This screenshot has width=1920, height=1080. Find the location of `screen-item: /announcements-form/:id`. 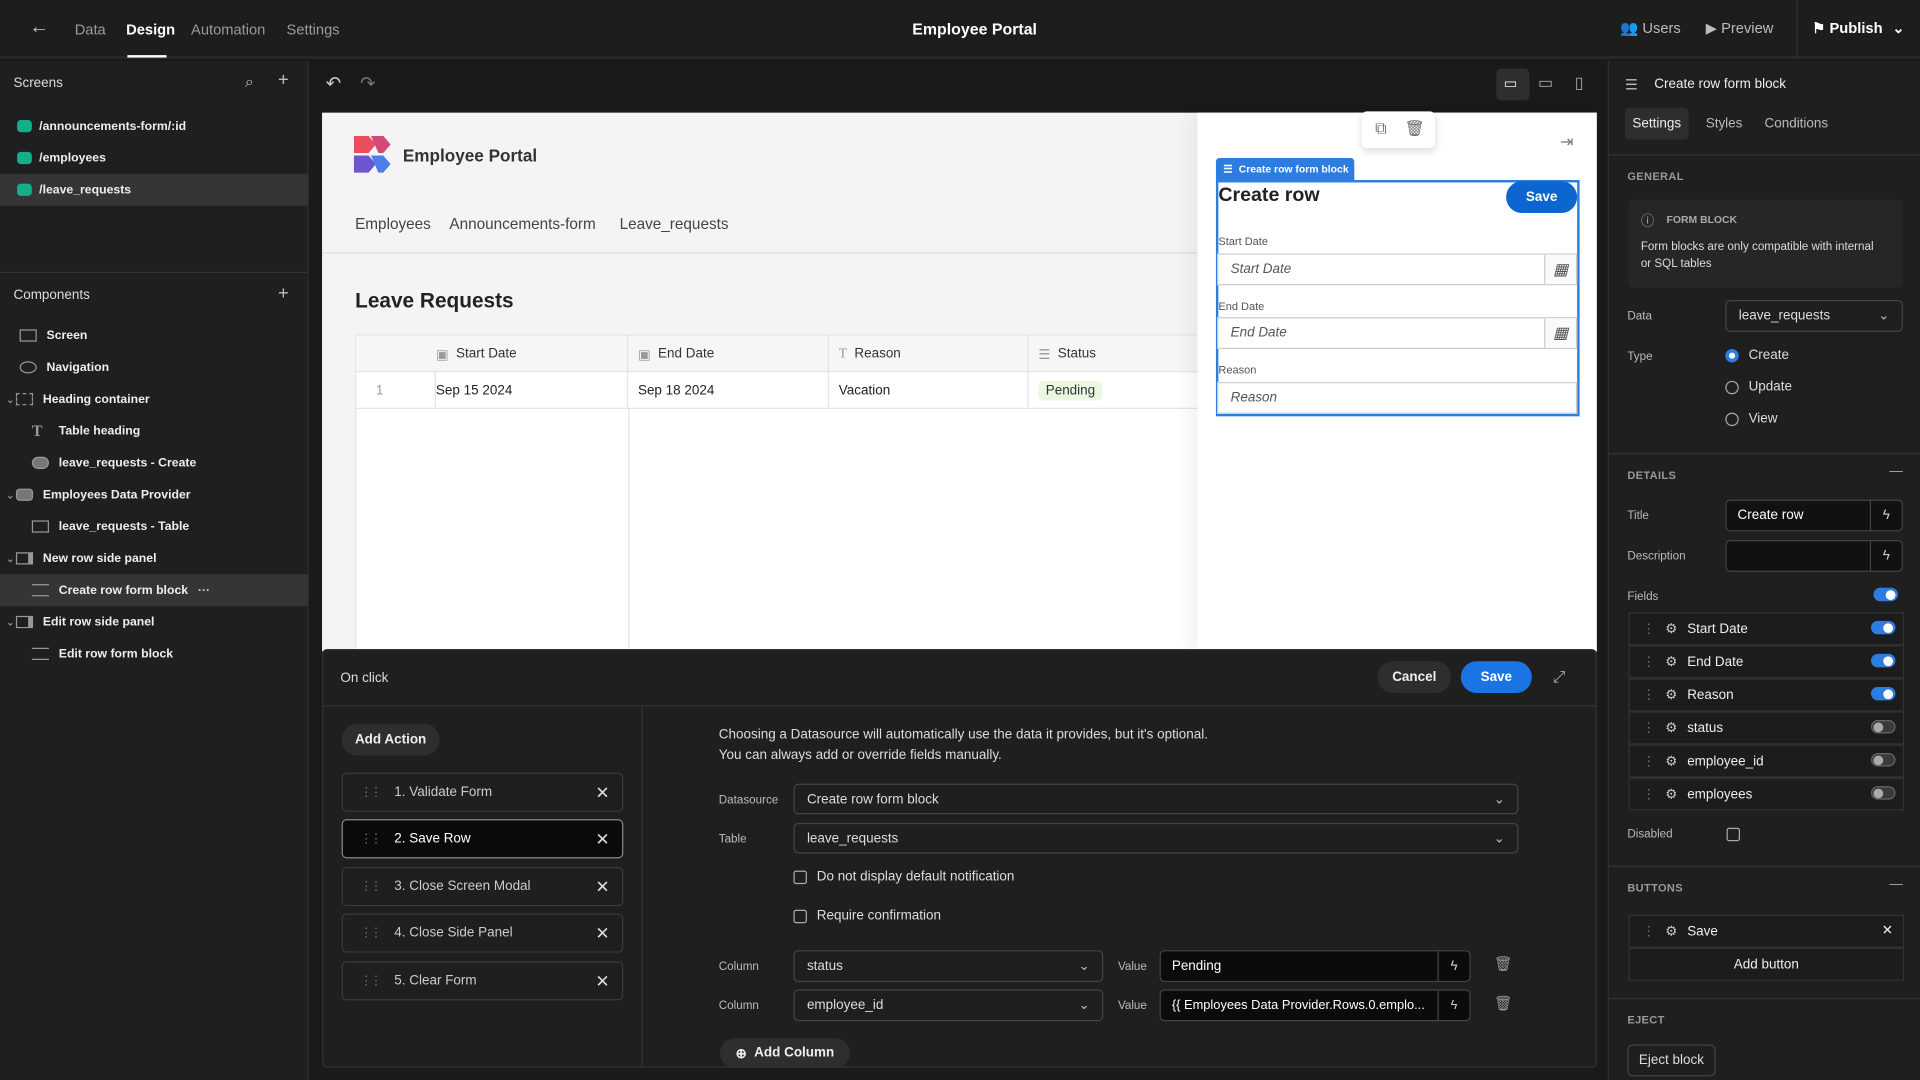

screen-item: /announcements-form/:id is located at coordinates (154, 126).